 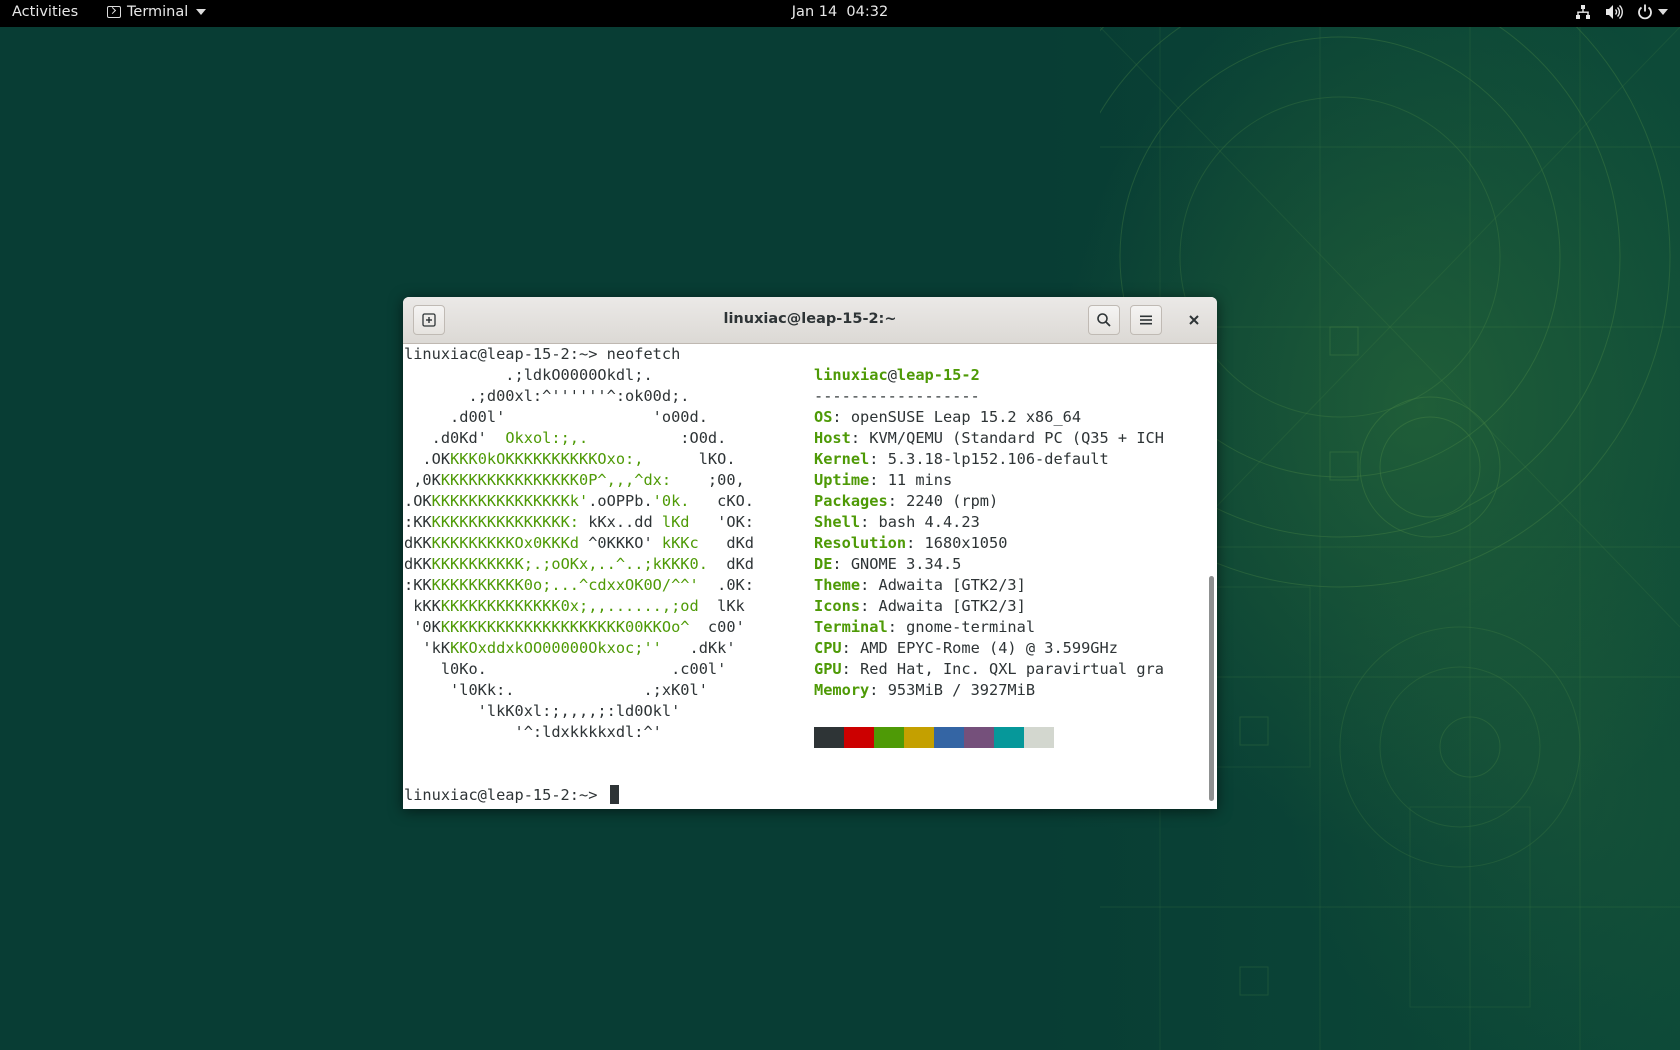 I want to click on gnome-top-bar: Activities Terminal Jan 14 04:32, so click(x=840, y=13).